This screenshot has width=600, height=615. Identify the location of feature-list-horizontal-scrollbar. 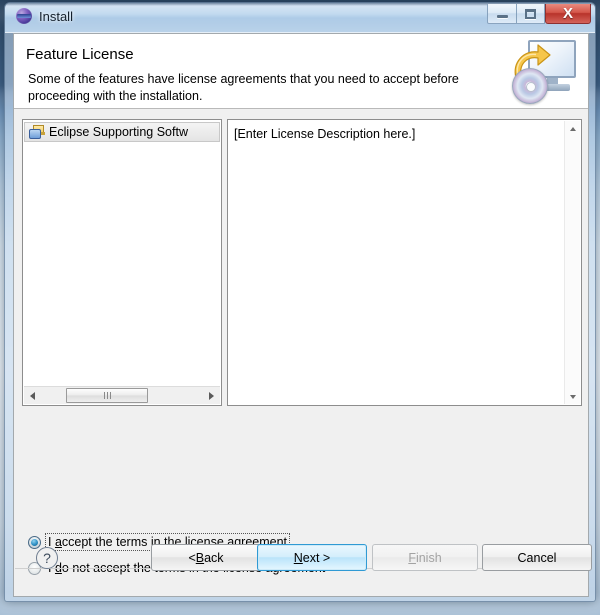
(122, 395).